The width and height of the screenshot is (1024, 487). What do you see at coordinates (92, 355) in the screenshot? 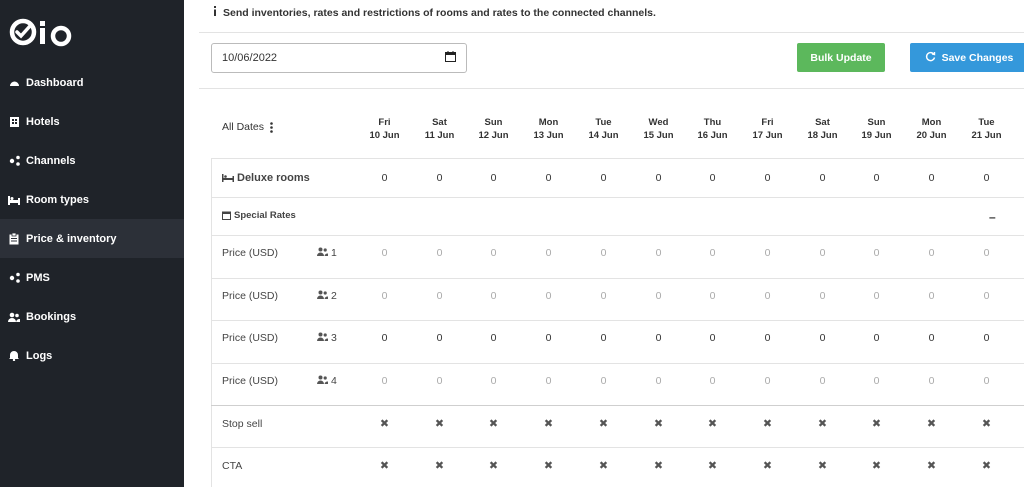
I see `sidebar-item-logs: Logs` at bounding box center [92, 355].